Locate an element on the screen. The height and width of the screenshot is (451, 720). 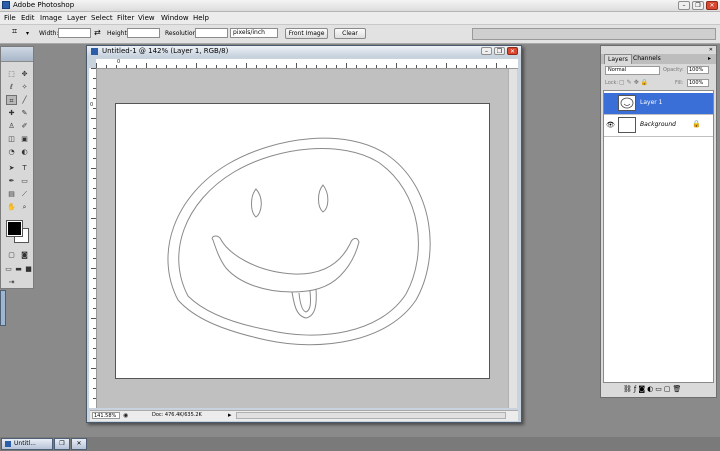
panel-menu-icon: ▸ is located at coordinates (709, 59).